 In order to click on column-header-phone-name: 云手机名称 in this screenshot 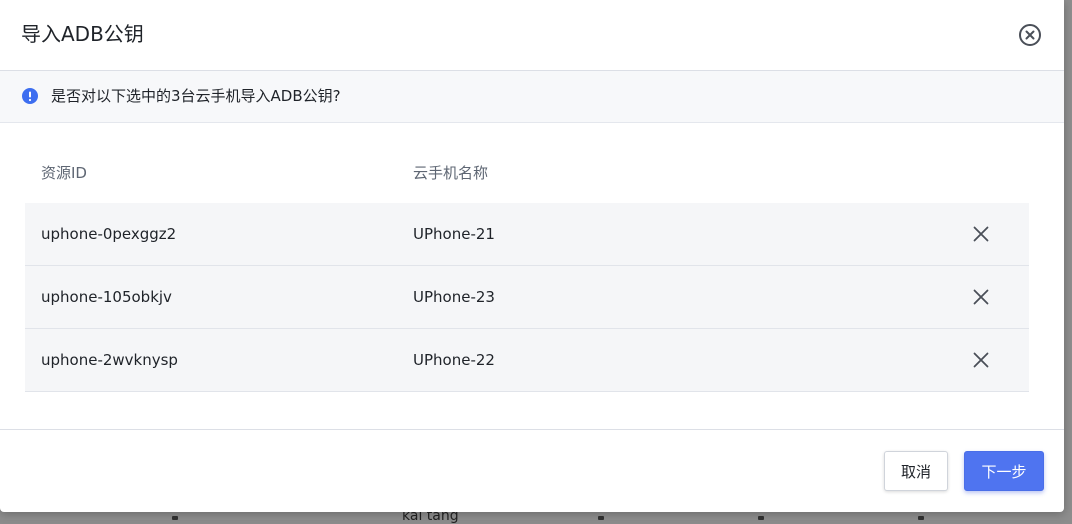, I will do `click(451, 173)`.